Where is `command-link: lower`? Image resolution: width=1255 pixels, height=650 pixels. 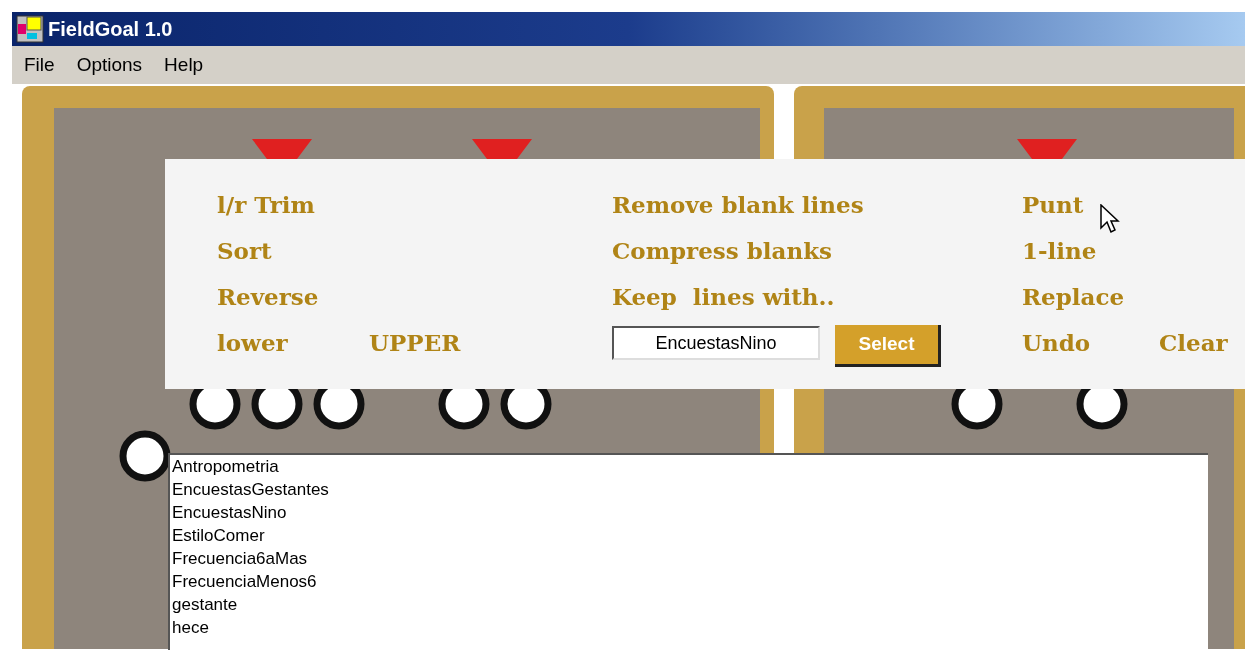
command-link: lower is located at coordinates (252, 343).